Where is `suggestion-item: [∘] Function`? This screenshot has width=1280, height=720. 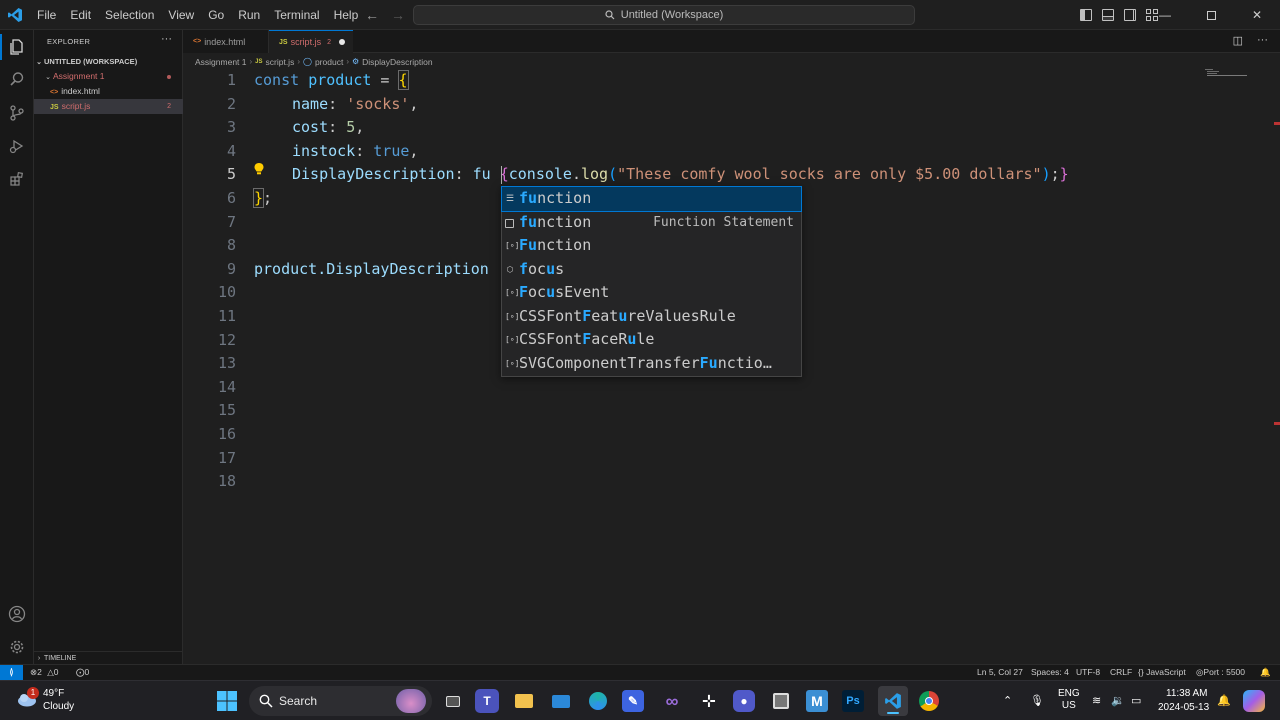
suggestion-item: [∘] Function is located at coordinates (651, 246).